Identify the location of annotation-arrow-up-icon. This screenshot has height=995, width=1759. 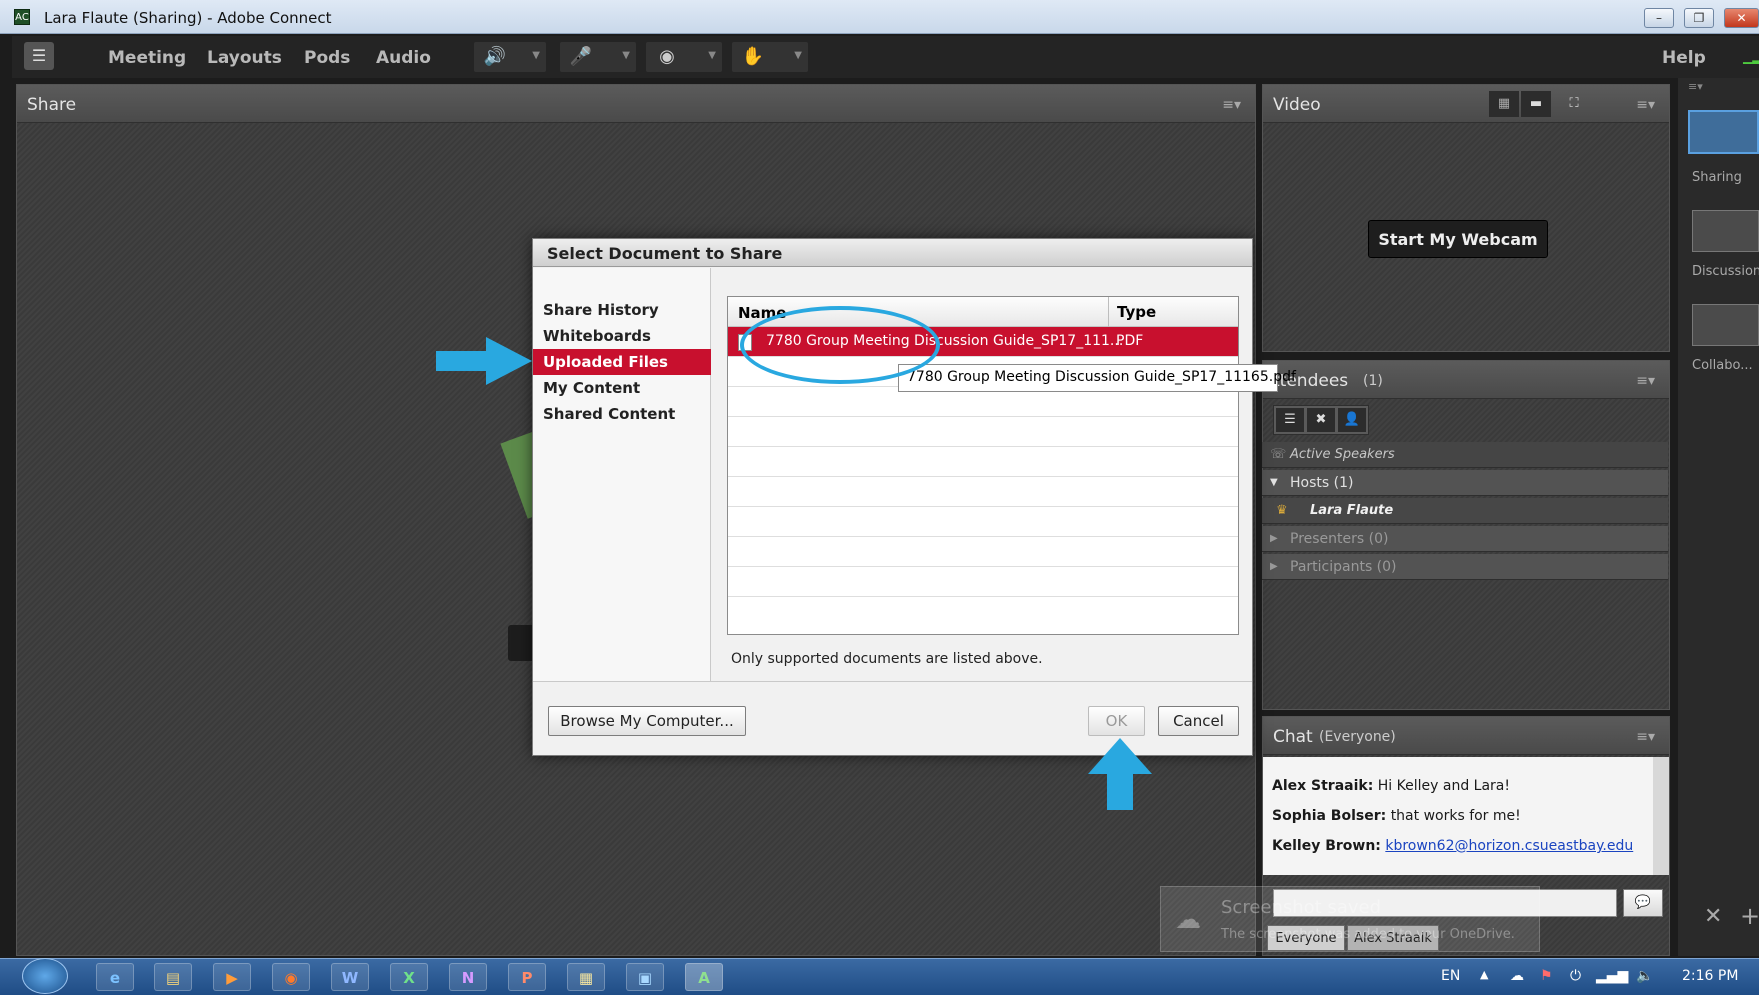
(1120, 756).